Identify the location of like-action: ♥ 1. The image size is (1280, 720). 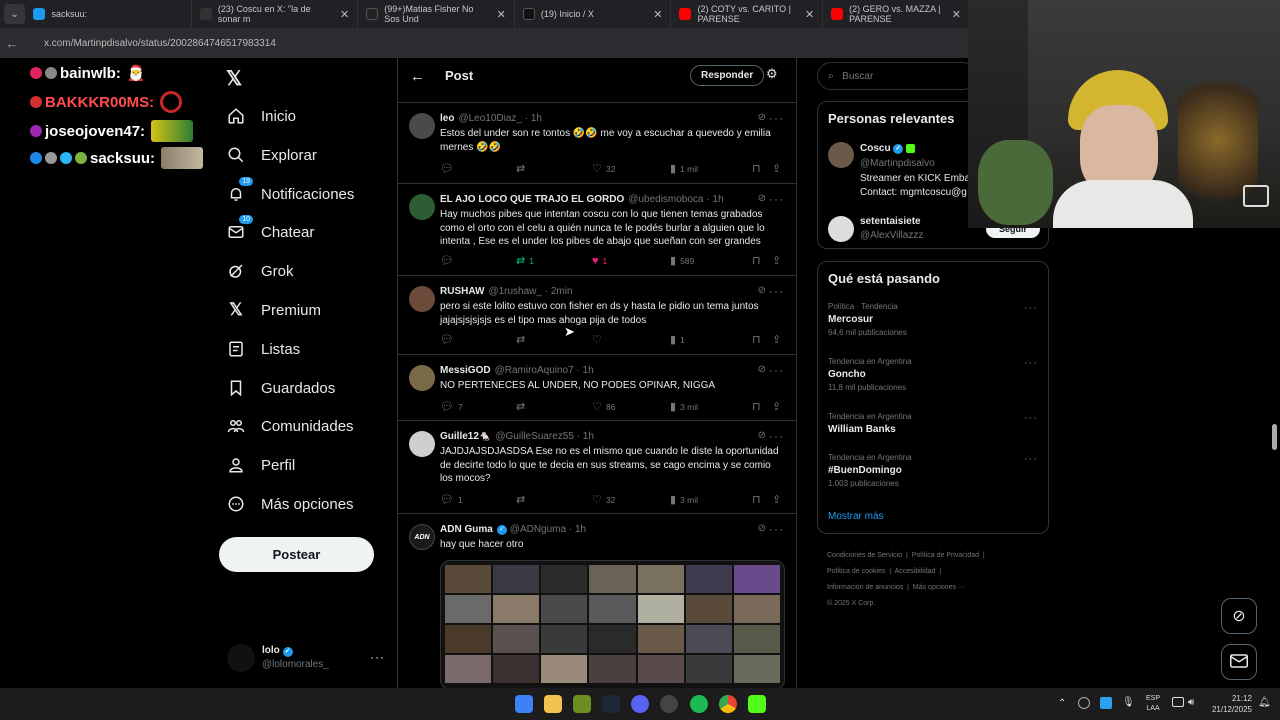
(631, 261).